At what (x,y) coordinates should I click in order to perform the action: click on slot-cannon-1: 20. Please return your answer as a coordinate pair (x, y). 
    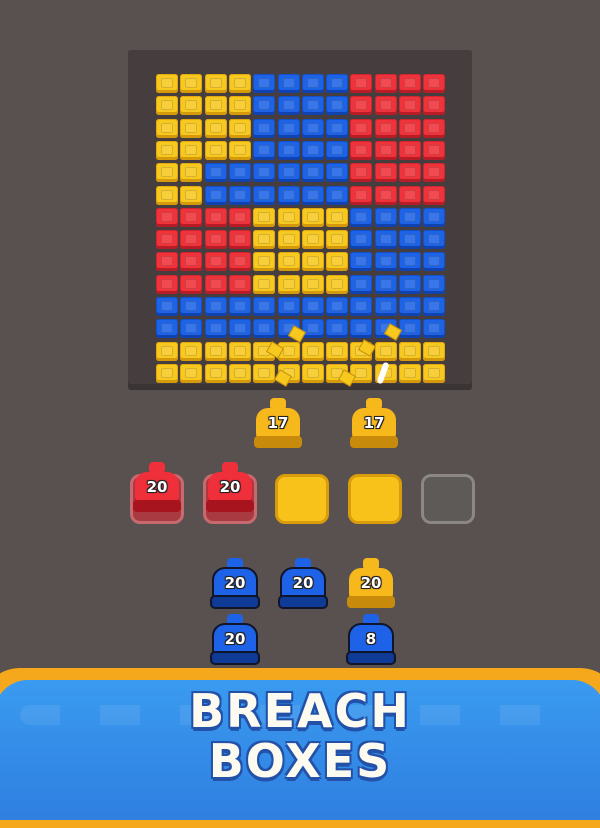
    Looking at the image, I should click on (157, 488).